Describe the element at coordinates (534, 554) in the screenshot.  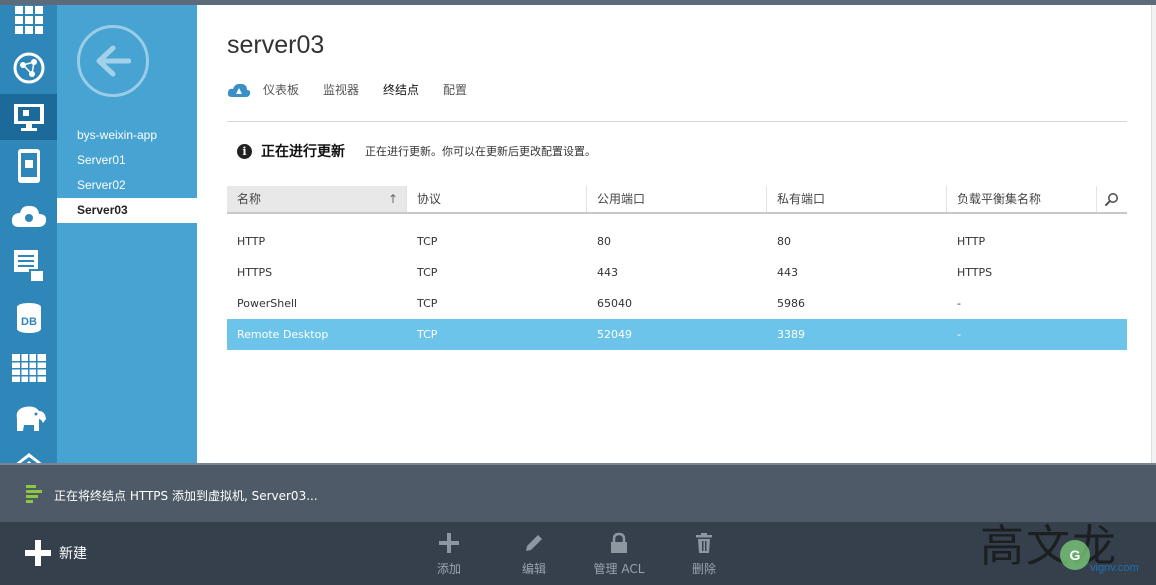
I see `edit-button: 编辑` at that location.